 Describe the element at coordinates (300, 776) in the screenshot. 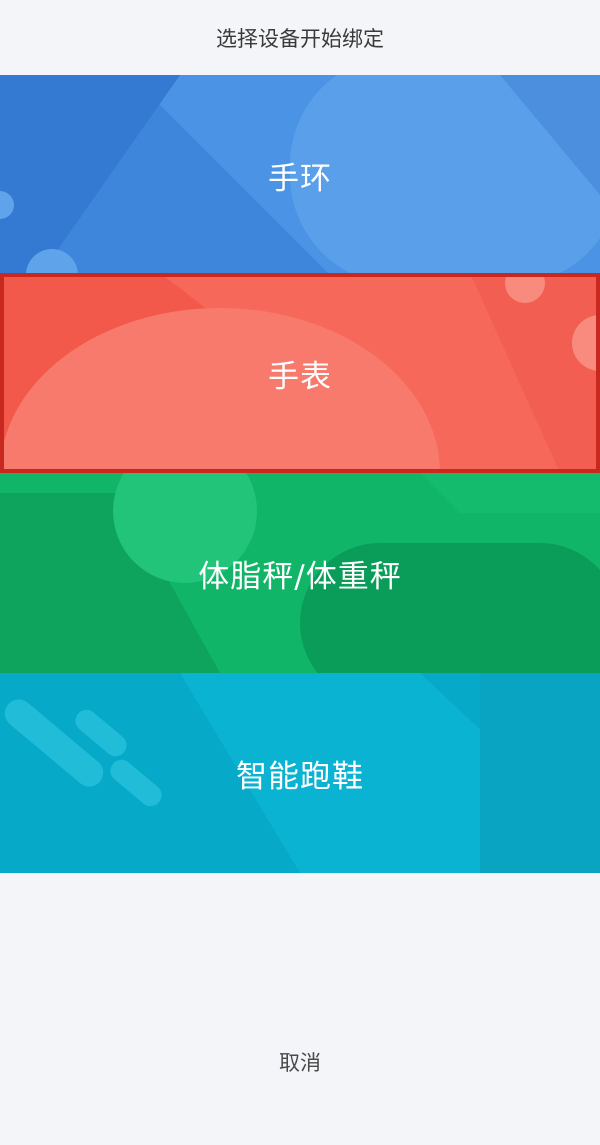

I see `device-label-shoes: 智能跑鞋` at that location.